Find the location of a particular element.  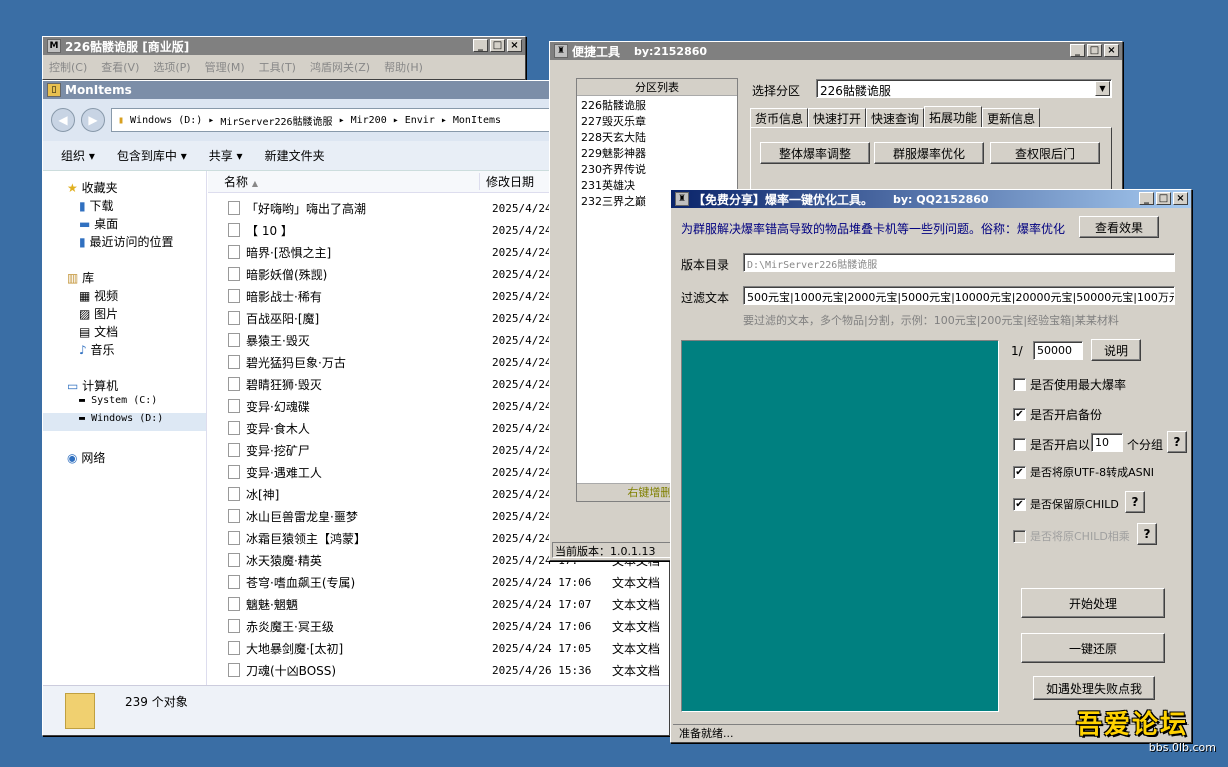

start-process-button: 开始处理 is located at coordinates (1093, 603).